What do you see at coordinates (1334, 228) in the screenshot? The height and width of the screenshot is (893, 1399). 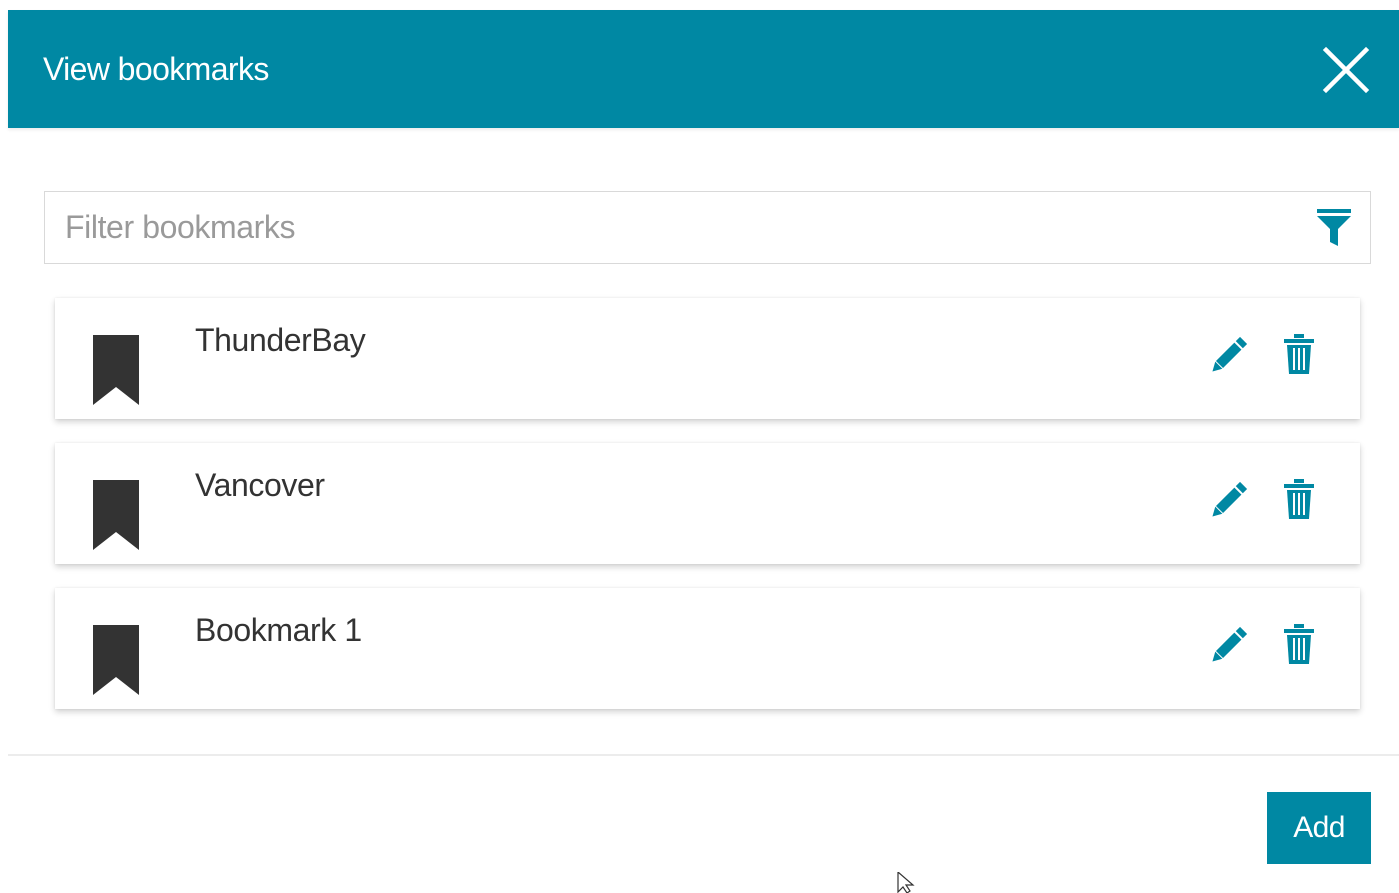 I see `filter-funnel-icon` at bounding box center [1334, 228].